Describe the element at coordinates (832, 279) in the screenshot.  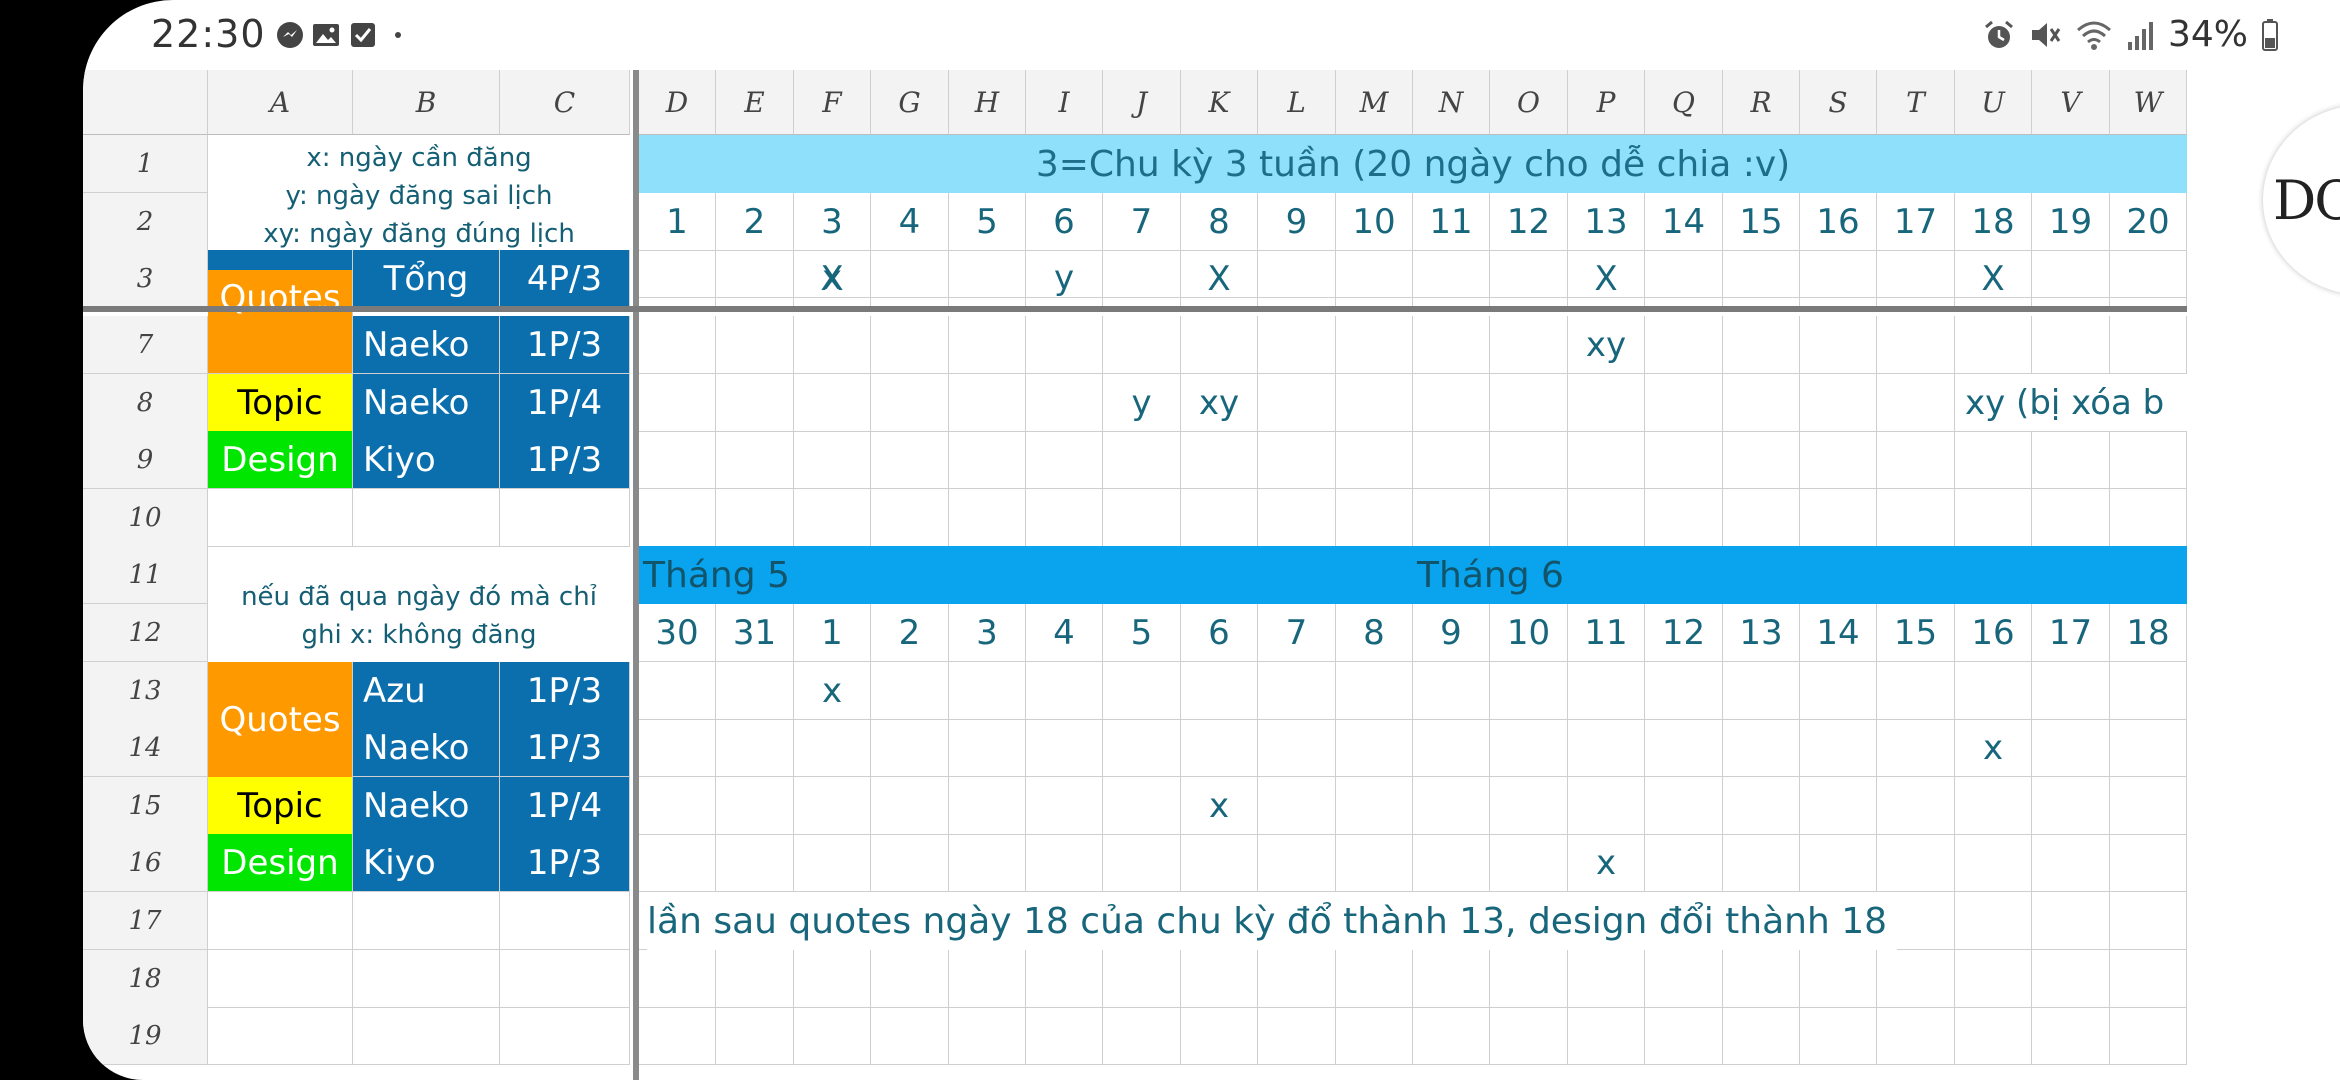
I see `cell-F3: X` at that location.